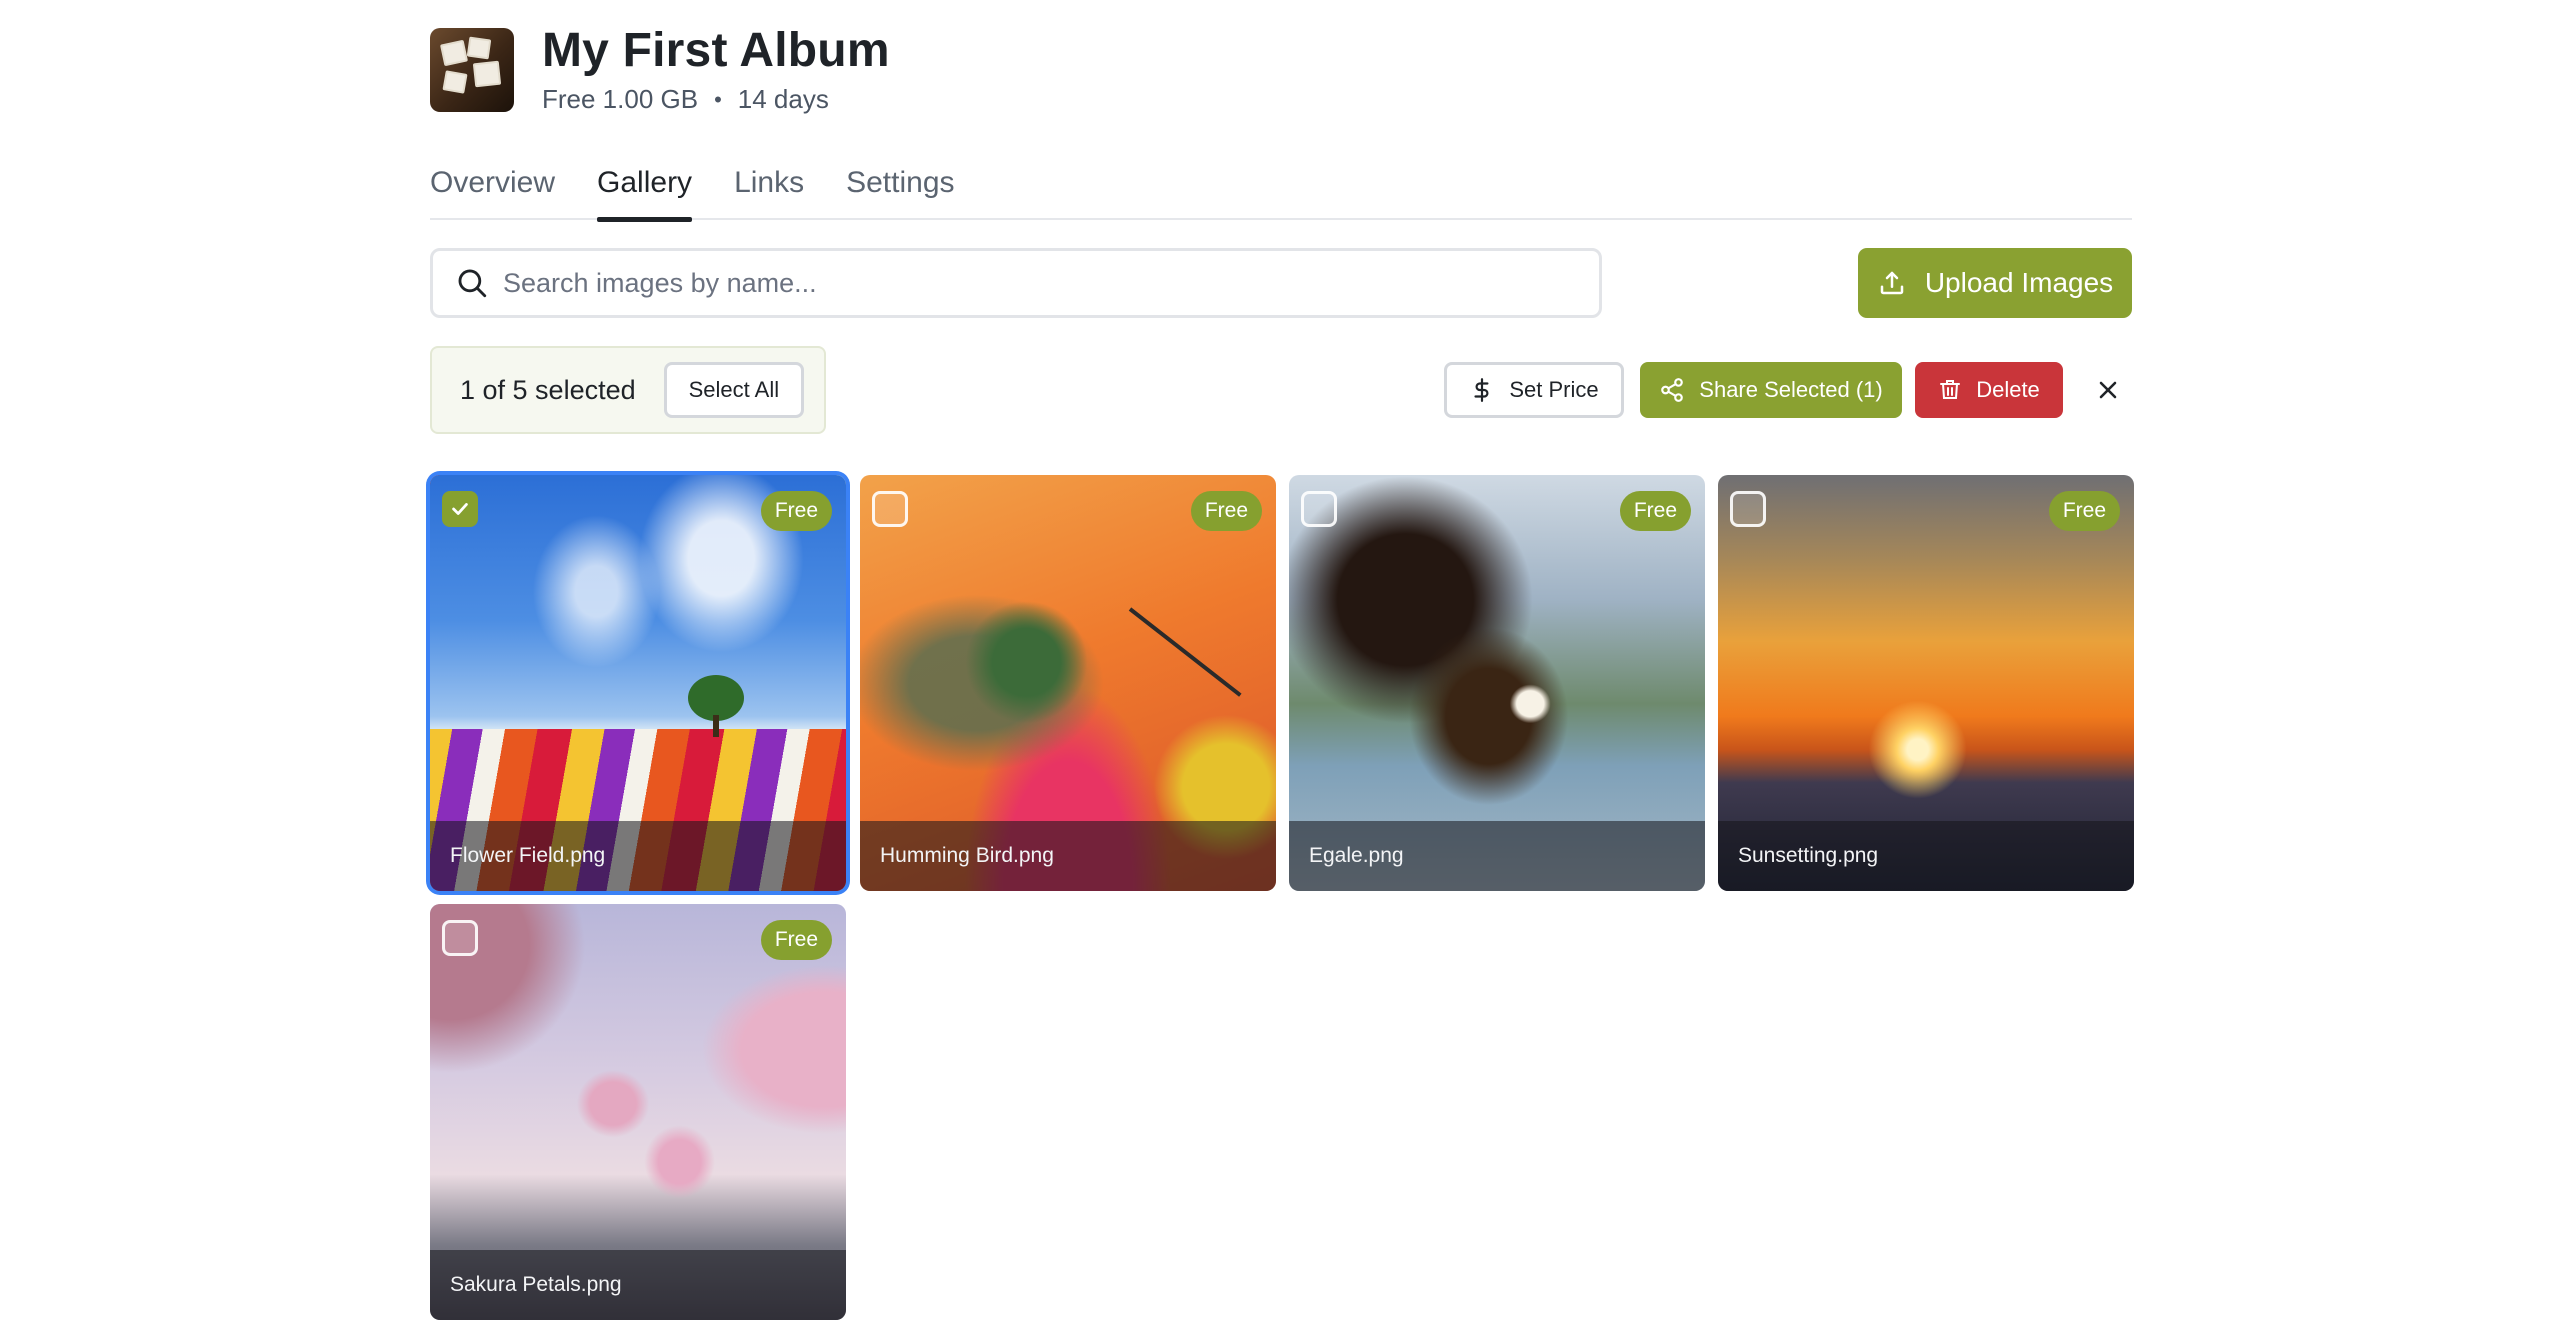 This screenshot has width=2560, height=1323. Describe the element at coordinates (1926, 683) in the screenshot. I see `image-card: Free Sunsetting.png` at that location.